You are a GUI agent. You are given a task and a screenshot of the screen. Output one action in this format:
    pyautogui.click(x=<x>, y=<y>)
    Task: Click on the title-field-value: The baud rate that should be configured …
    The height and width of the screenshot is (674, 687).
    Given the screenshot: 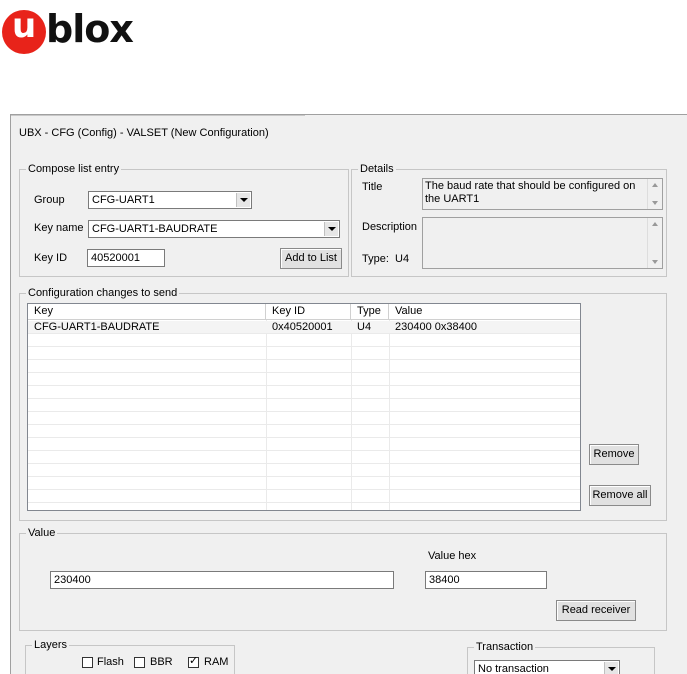 What is the action you would take?
    pyautogui.click(x=530, y=192)
    